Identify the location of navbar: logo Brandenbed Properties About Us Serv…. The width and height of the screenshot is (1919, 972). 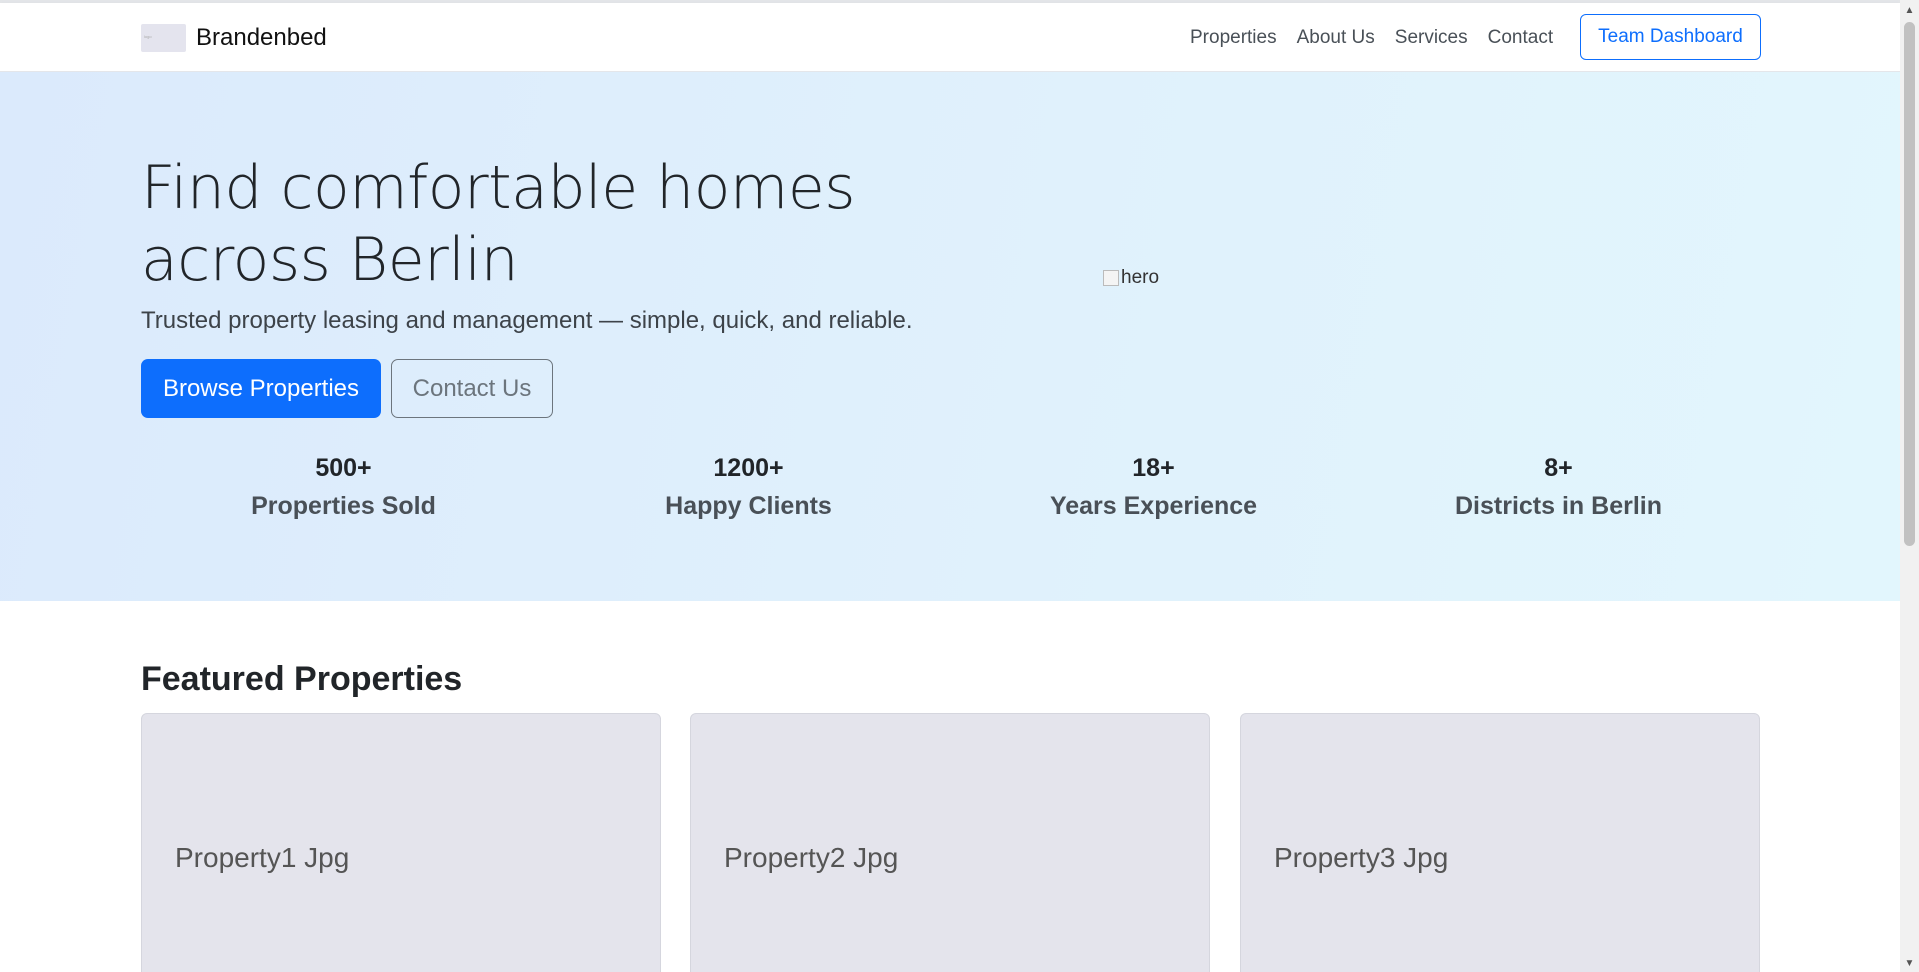
(950, 37).